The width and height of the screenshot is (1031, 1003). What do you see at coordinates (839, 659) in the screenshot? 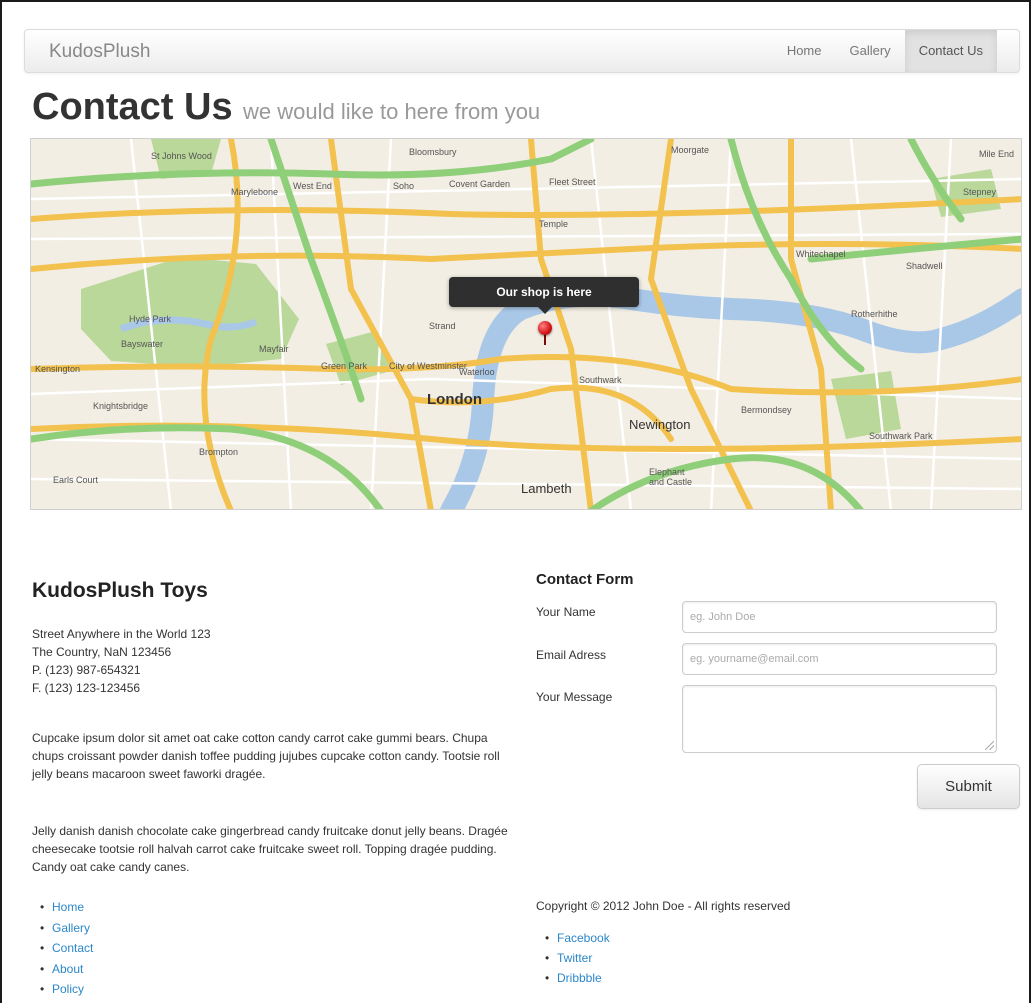
I see `email-input` at bounding box center [839, 659].